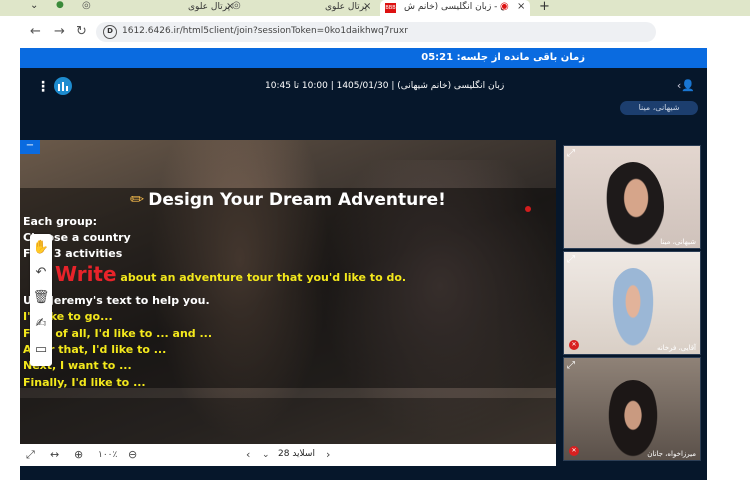  What do you see at coordinates (81, 31) in the screenshot?
I see `reload-icon: ↻` at bounding box center [81, 31].